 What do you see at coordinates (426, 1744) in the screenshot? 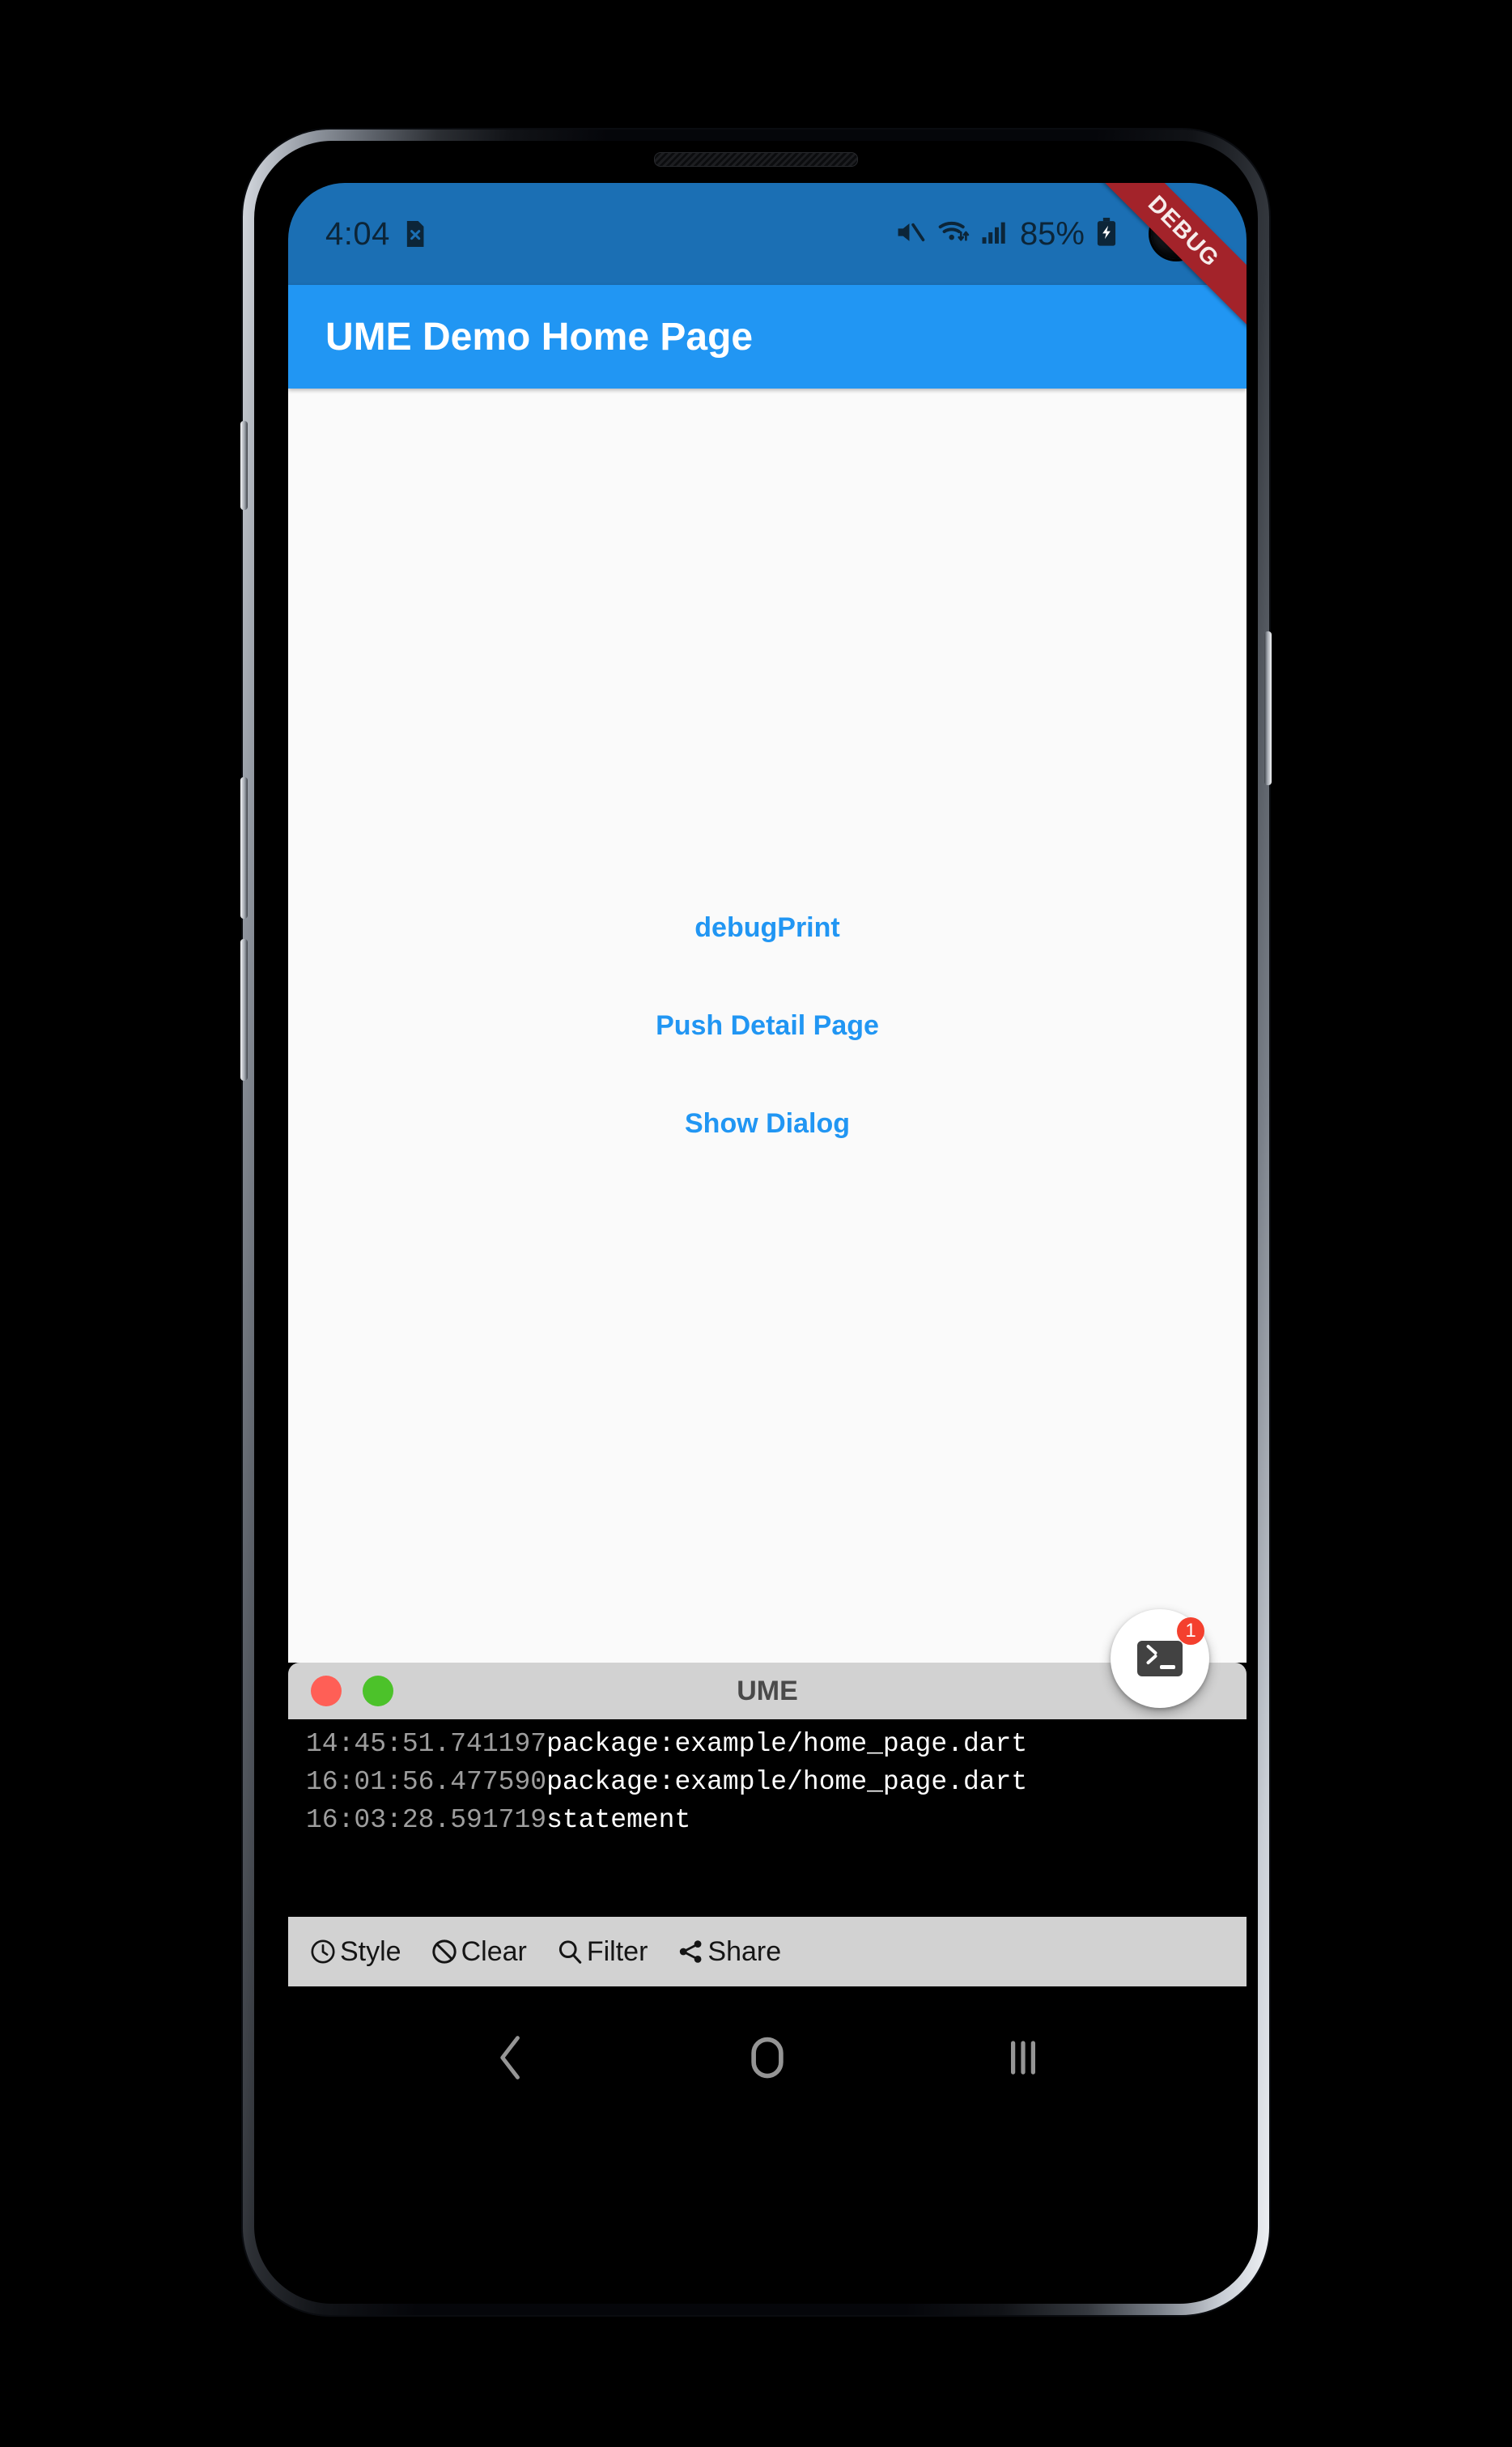
I see `log-timestamp: 14:45:51.741197` at bounding box center [426, 1744].